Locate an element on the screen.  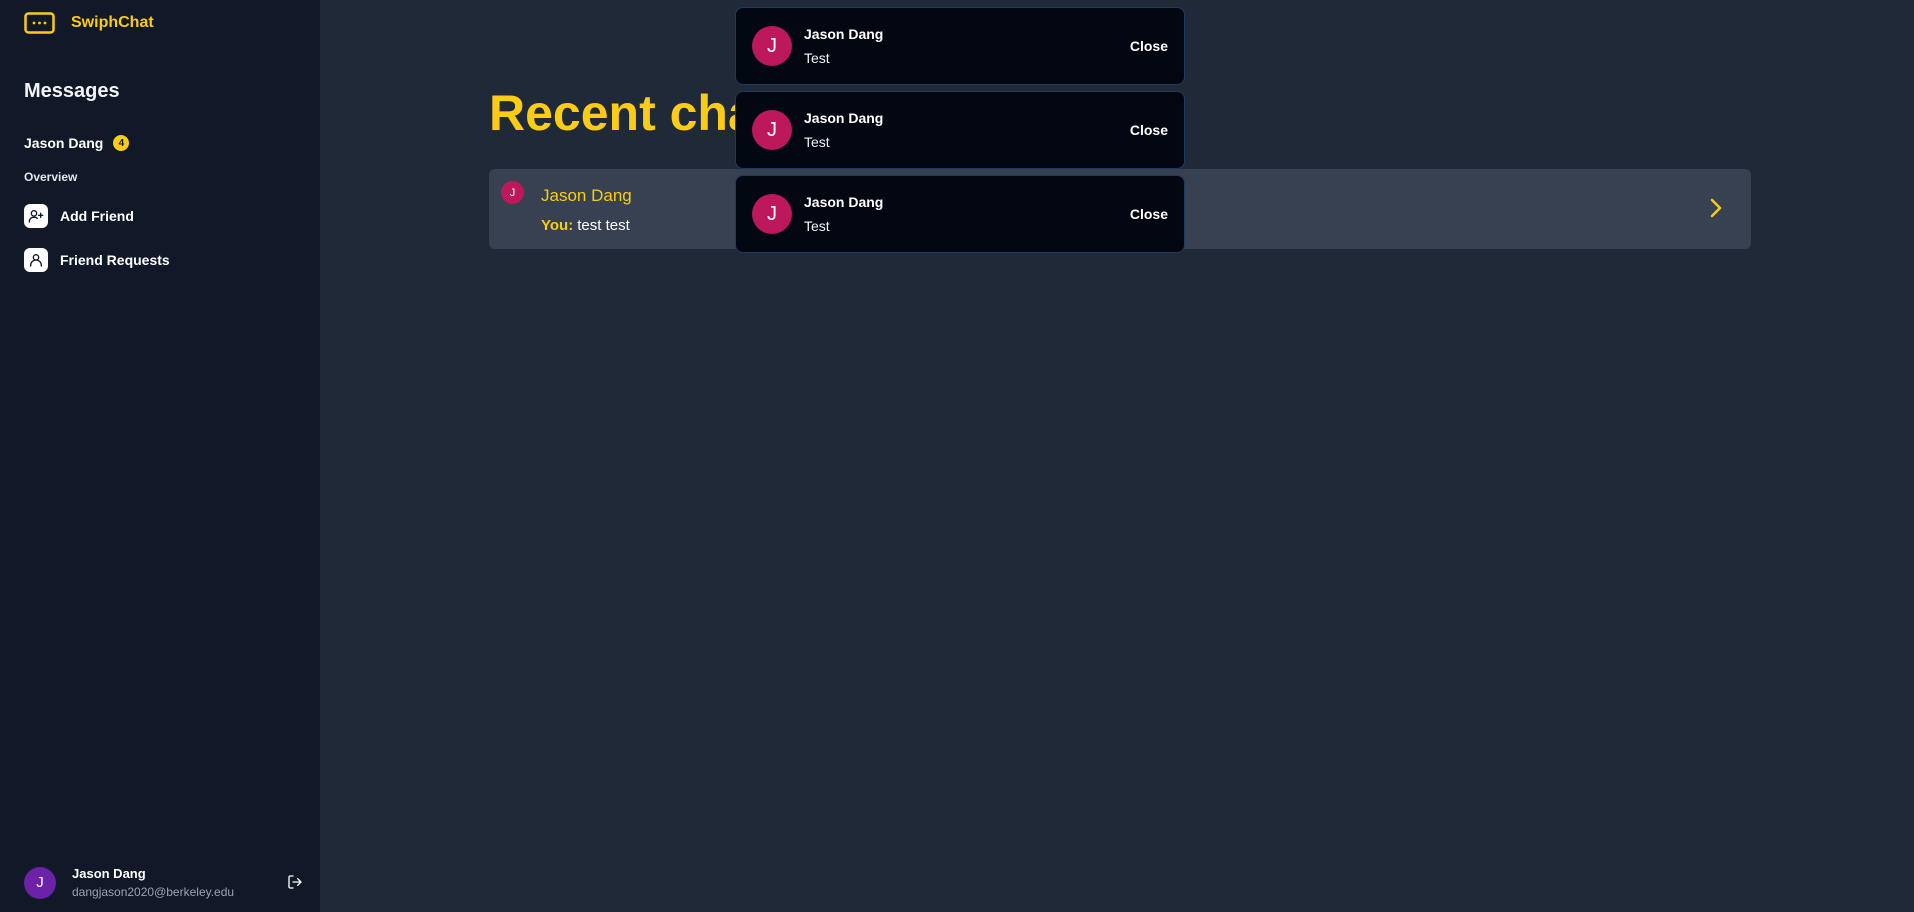
sidebar-item-friend-requests: Friend Requests is located at coordinates (97, 260).